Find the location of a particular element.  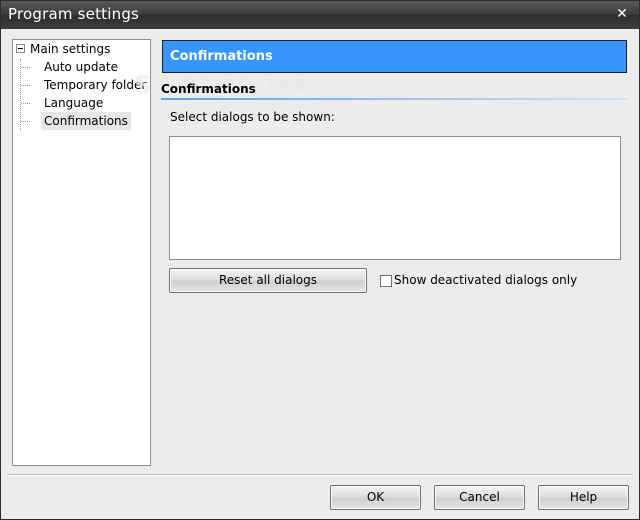

section-title: Confirmations is located at coordinates (208, 89).